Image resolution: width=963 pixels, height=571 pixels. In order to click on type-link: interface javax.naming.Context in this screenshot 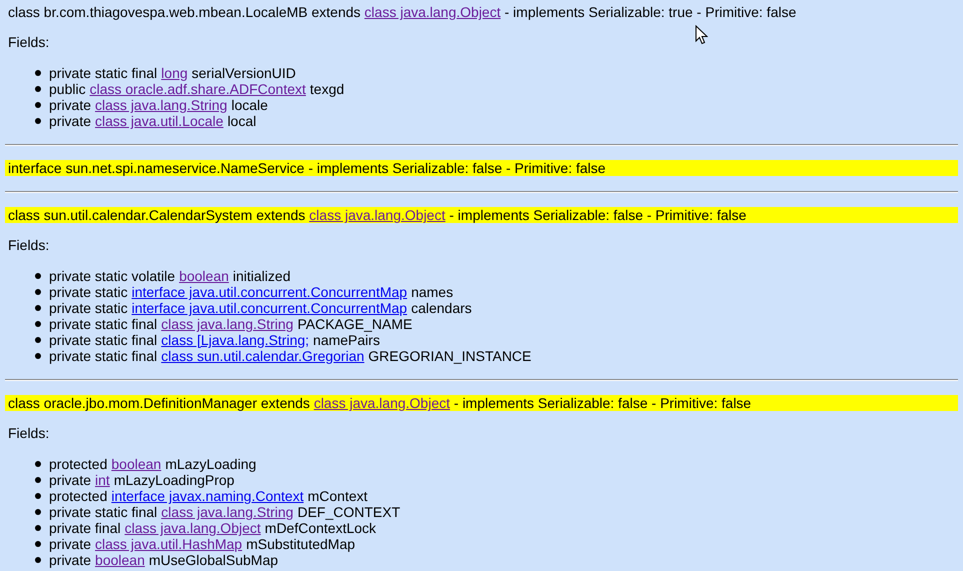, I will do `click(207, 496)`.